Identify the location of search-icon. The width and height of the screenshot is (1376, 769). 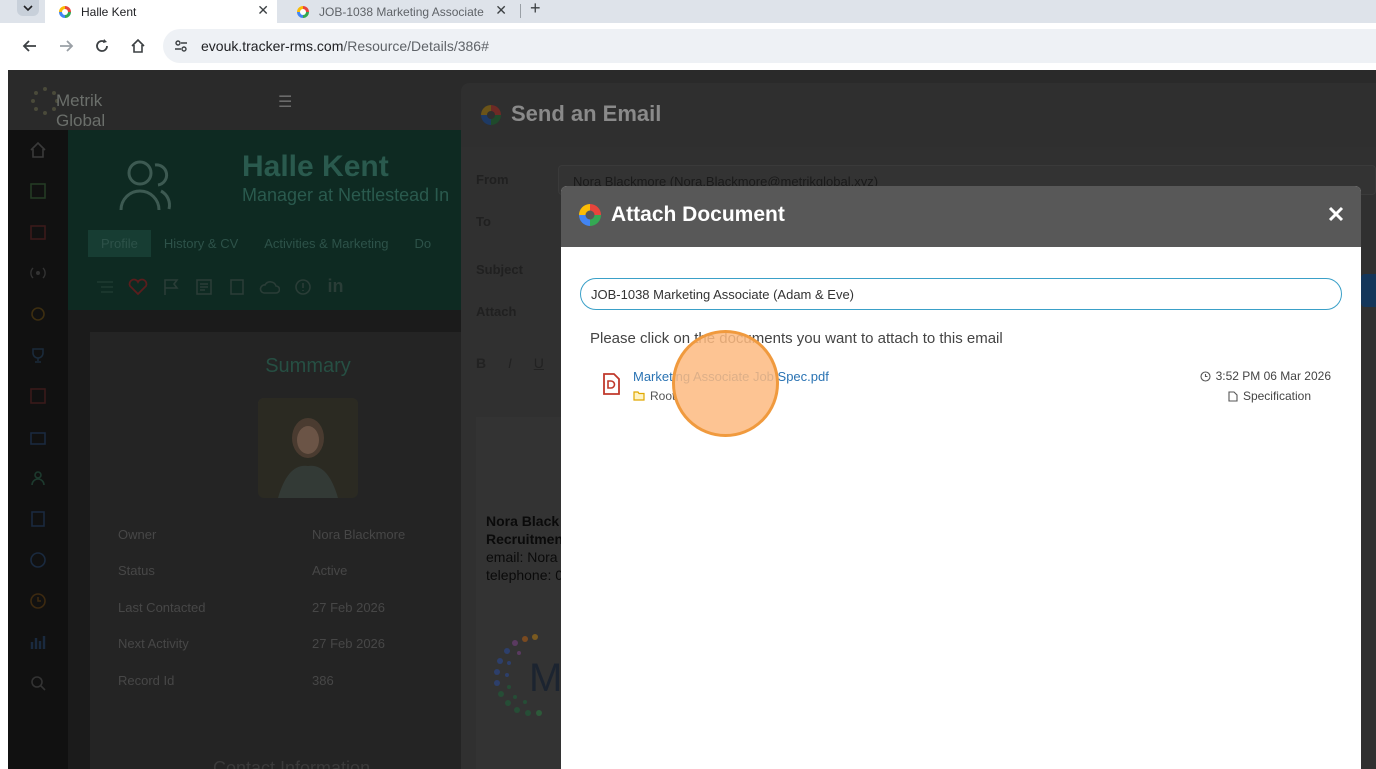
(38, 683).